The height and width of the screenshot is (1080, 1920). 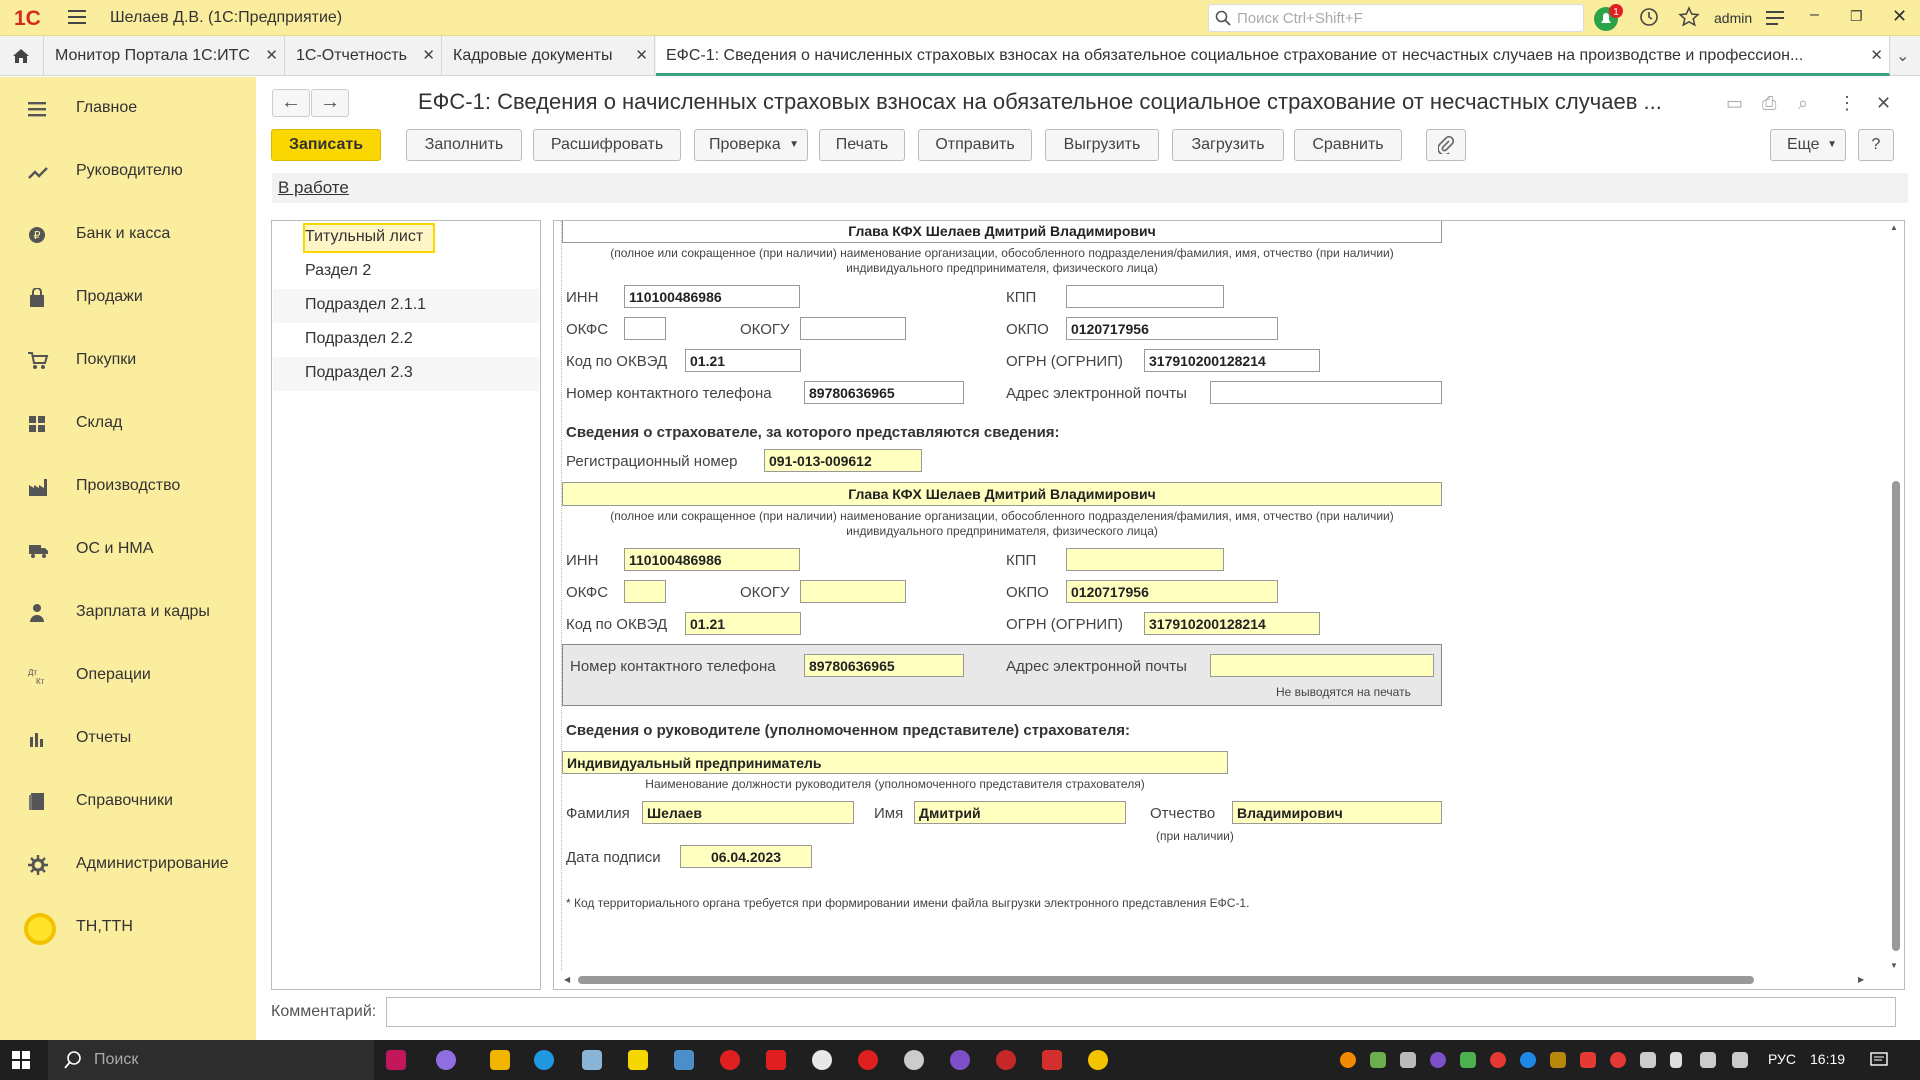 What do you see at coordinates (746, 856) in the screenshot?
I see `sign-date-field: 06.04.2023` at bounding box center [746, 856].